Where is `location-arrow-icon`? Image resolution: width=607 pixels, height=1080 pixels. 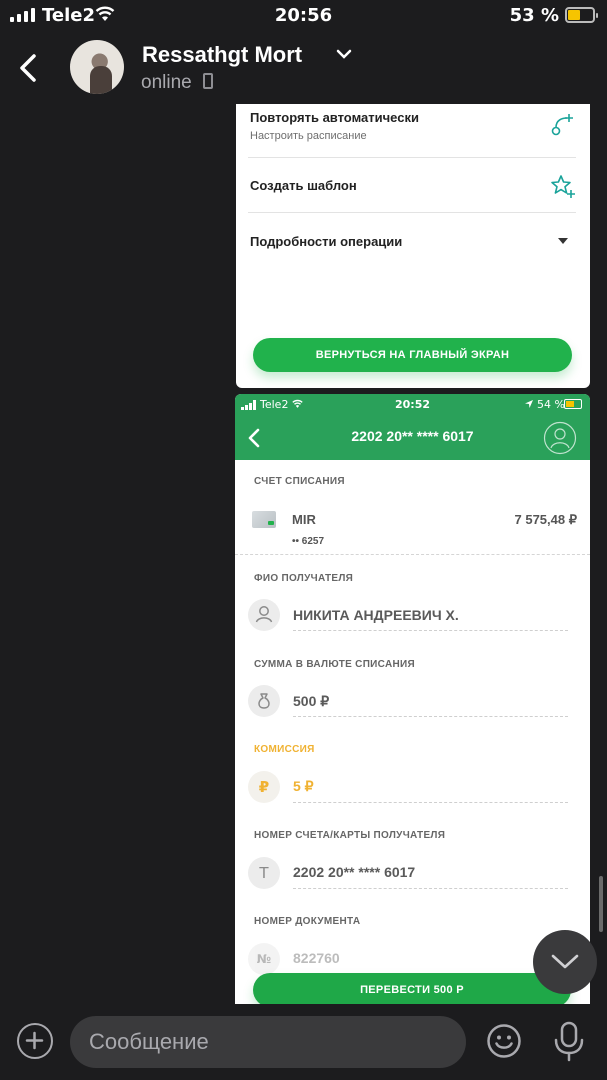 location-arrow-icon is located at coordinates (529, 404).